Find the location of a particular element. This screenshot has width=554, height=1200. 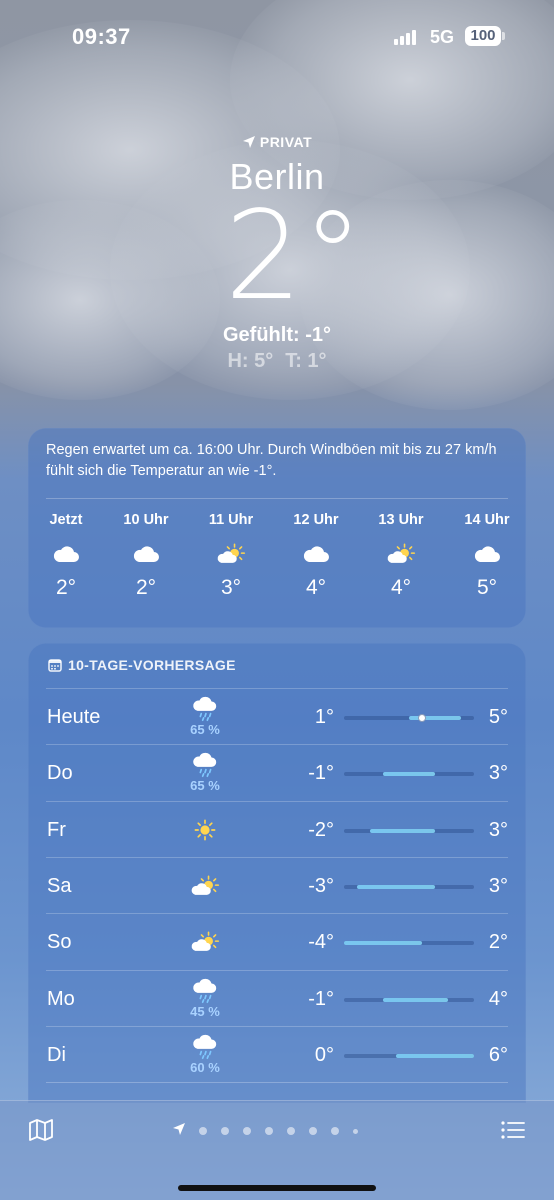

status-time: 09:37 is located at coordinates (101, 36).